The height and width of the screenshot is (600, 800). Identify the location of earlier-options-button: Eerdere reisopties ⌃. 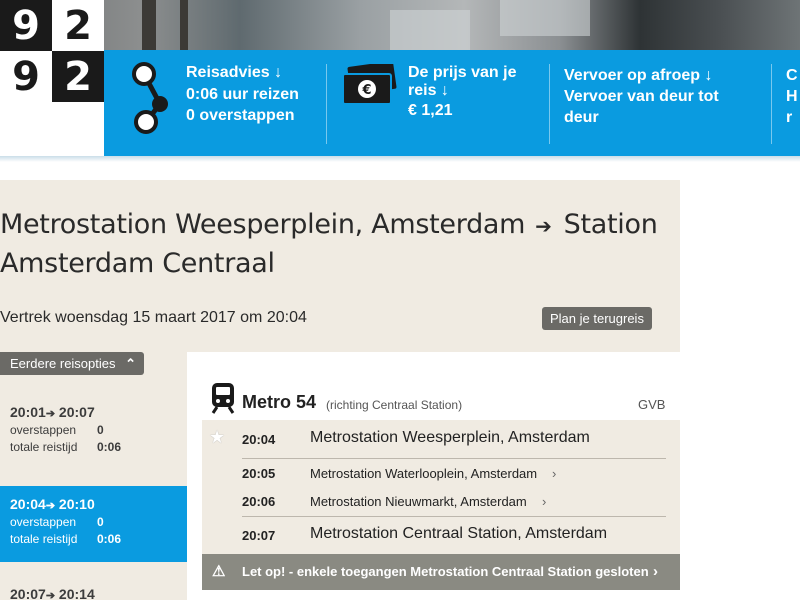
(72, 363).